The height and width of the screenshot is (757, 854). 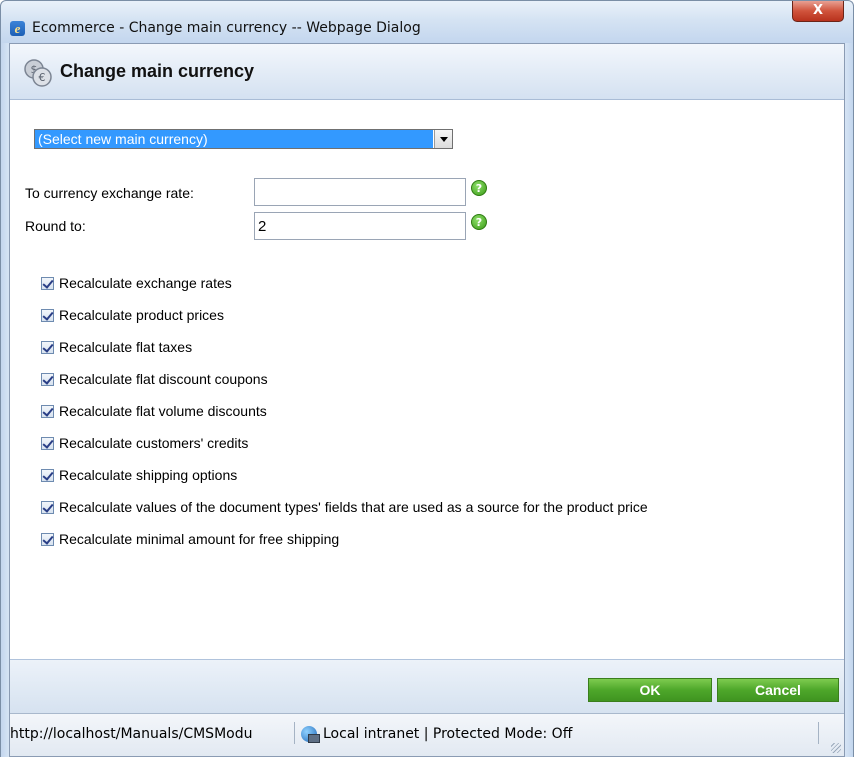 What do you see at coordinates (55, 226) in the screenshot?
I see `round-to-label: Round to:` at bounding box center [55, 226].